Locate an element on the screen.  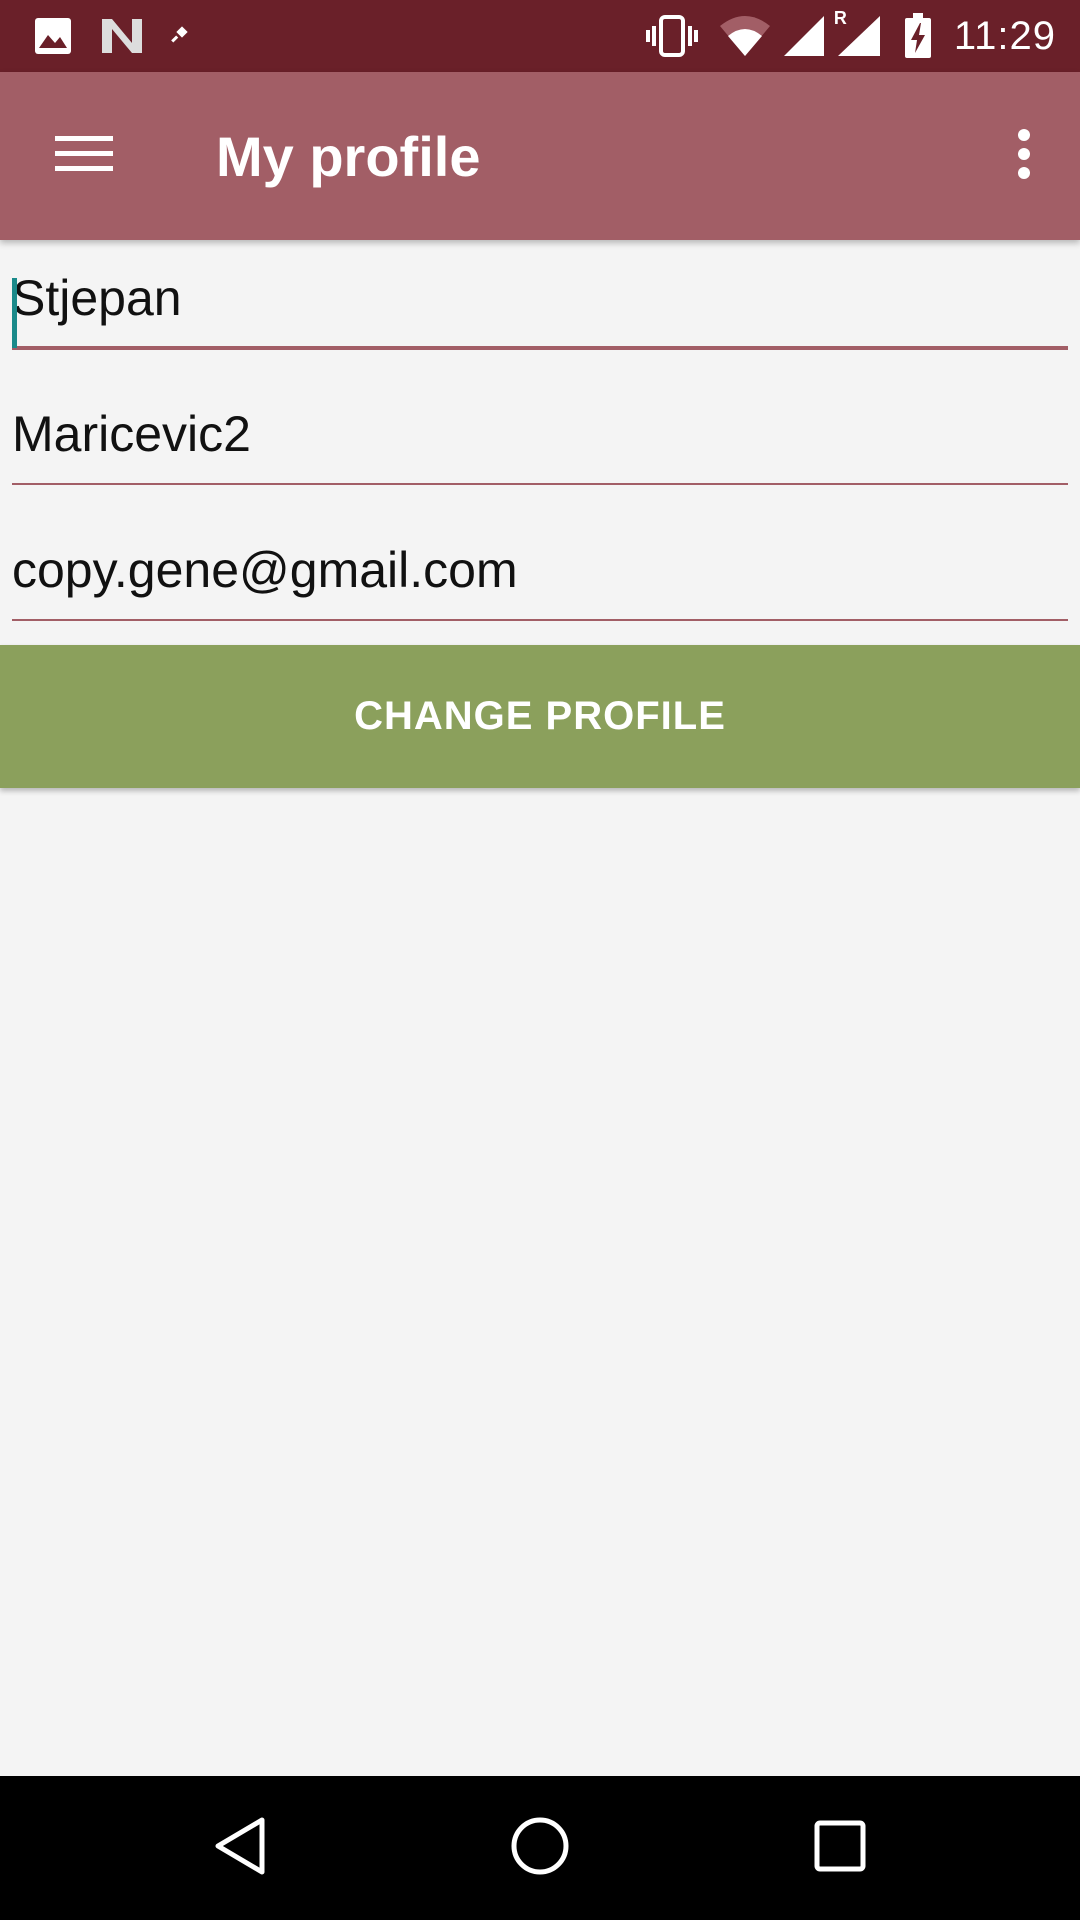
first-name-field is located at coordinates (540, 298).